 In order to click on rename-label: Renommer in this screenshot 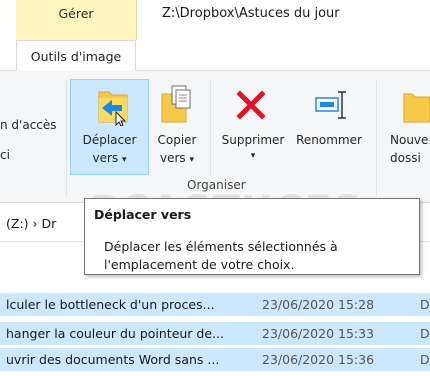, I will do `click(329, 140)`.